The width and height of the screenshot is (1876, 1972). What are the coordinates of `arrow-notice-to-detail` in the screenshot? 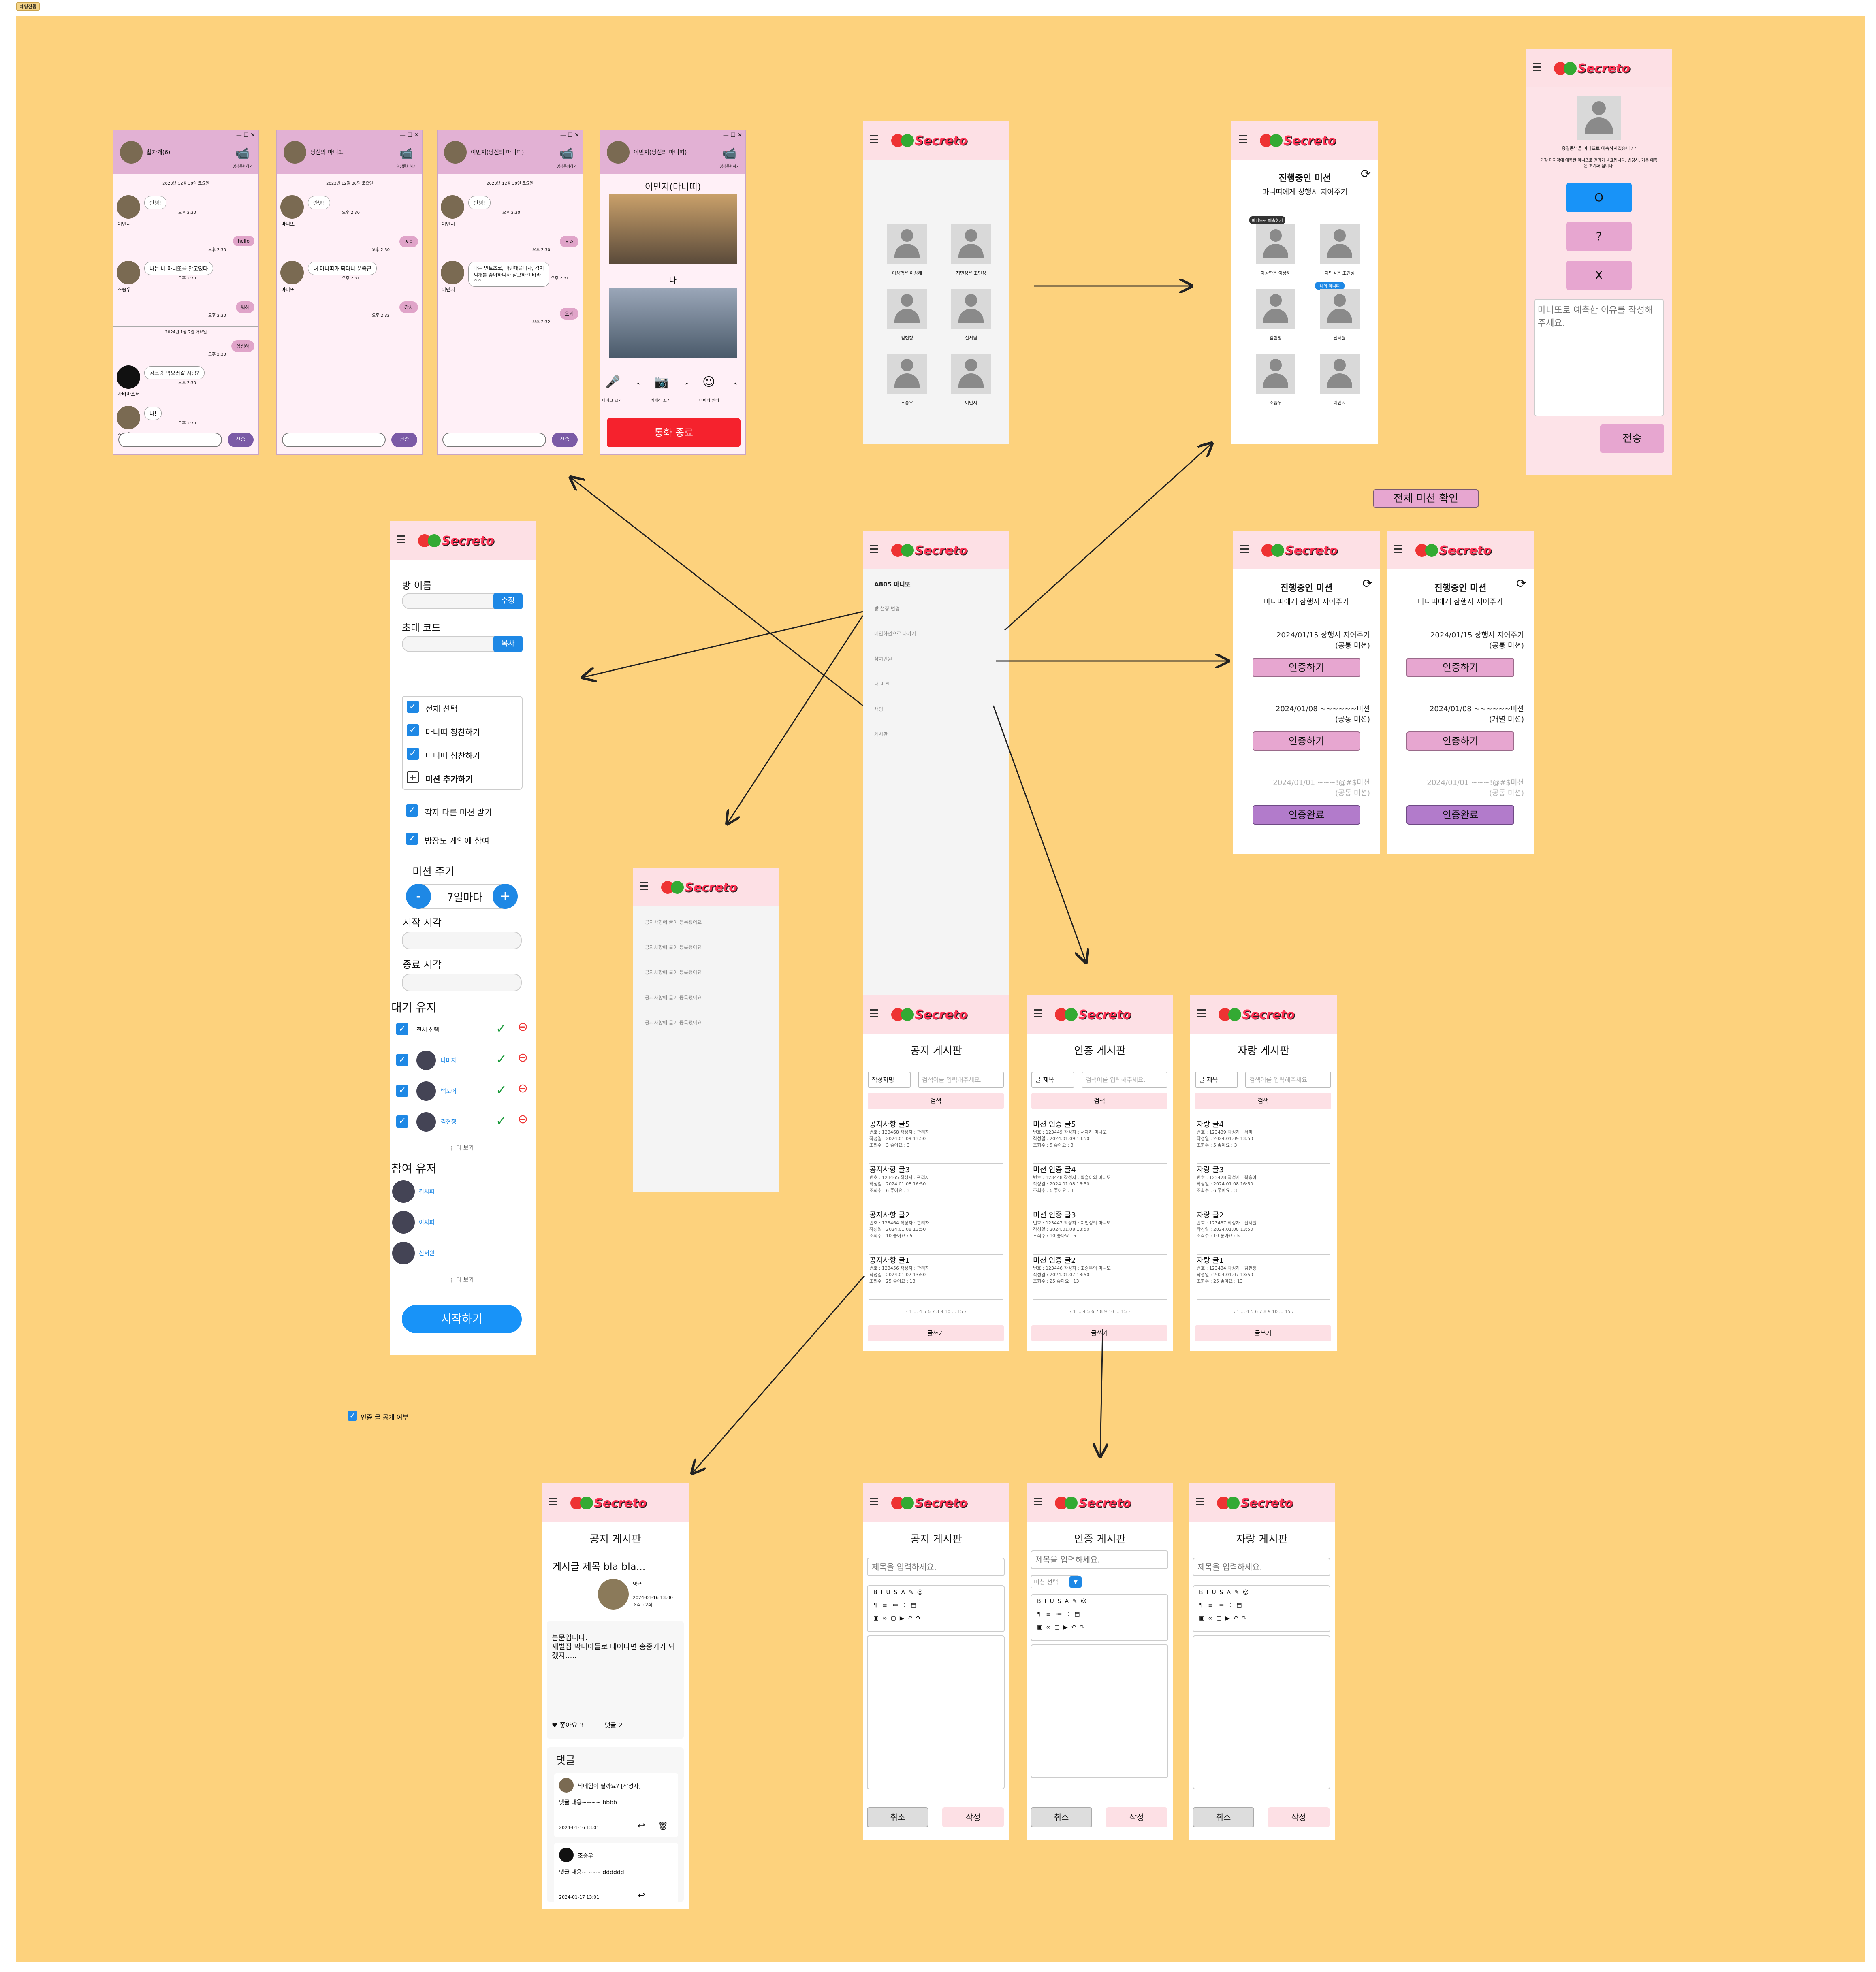 It's located at (779, 1374).